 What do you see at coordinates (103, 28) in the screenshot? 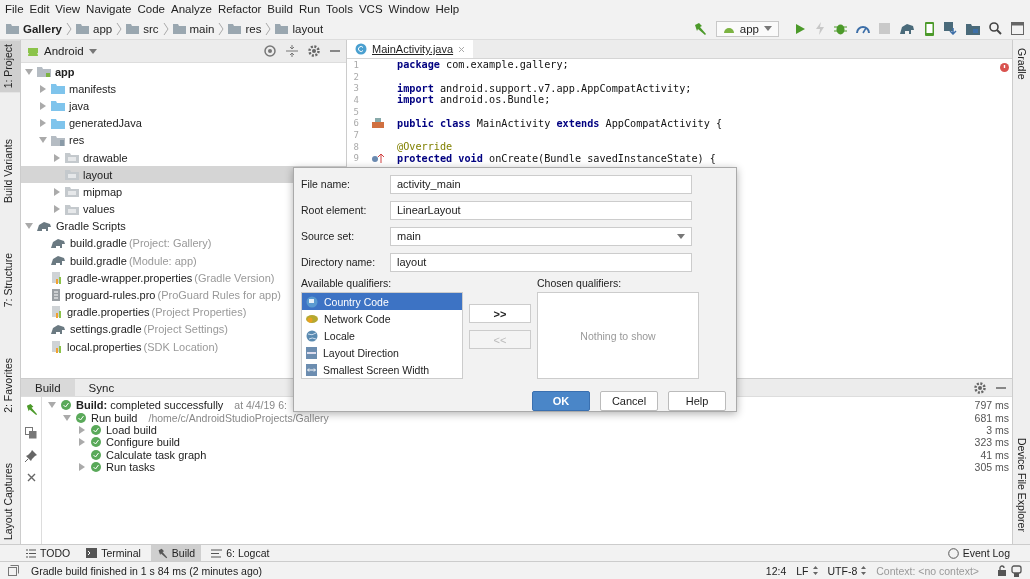
I see `breadcrumb-item: app` at bounding box center [103, 28].